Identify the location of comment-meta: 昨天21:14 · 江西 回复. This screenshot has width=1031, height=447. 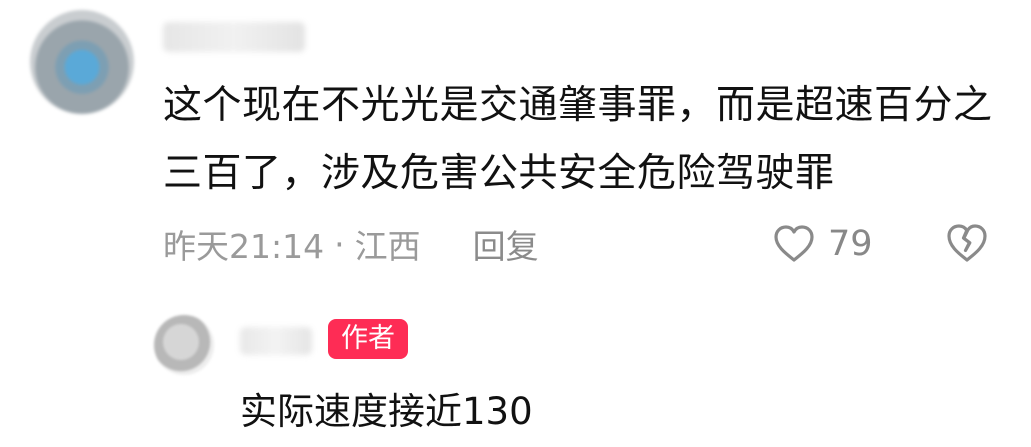
(351, 244).